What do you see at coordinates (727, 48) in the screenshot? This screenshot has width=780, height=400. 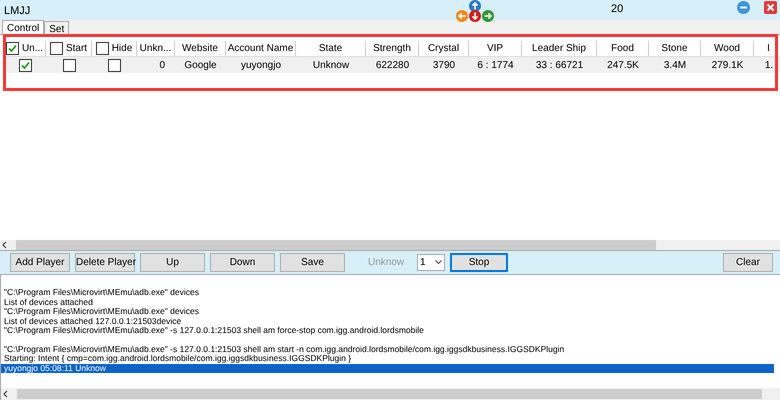 I see `column-header: Wood` at bounding box center [727, 48].